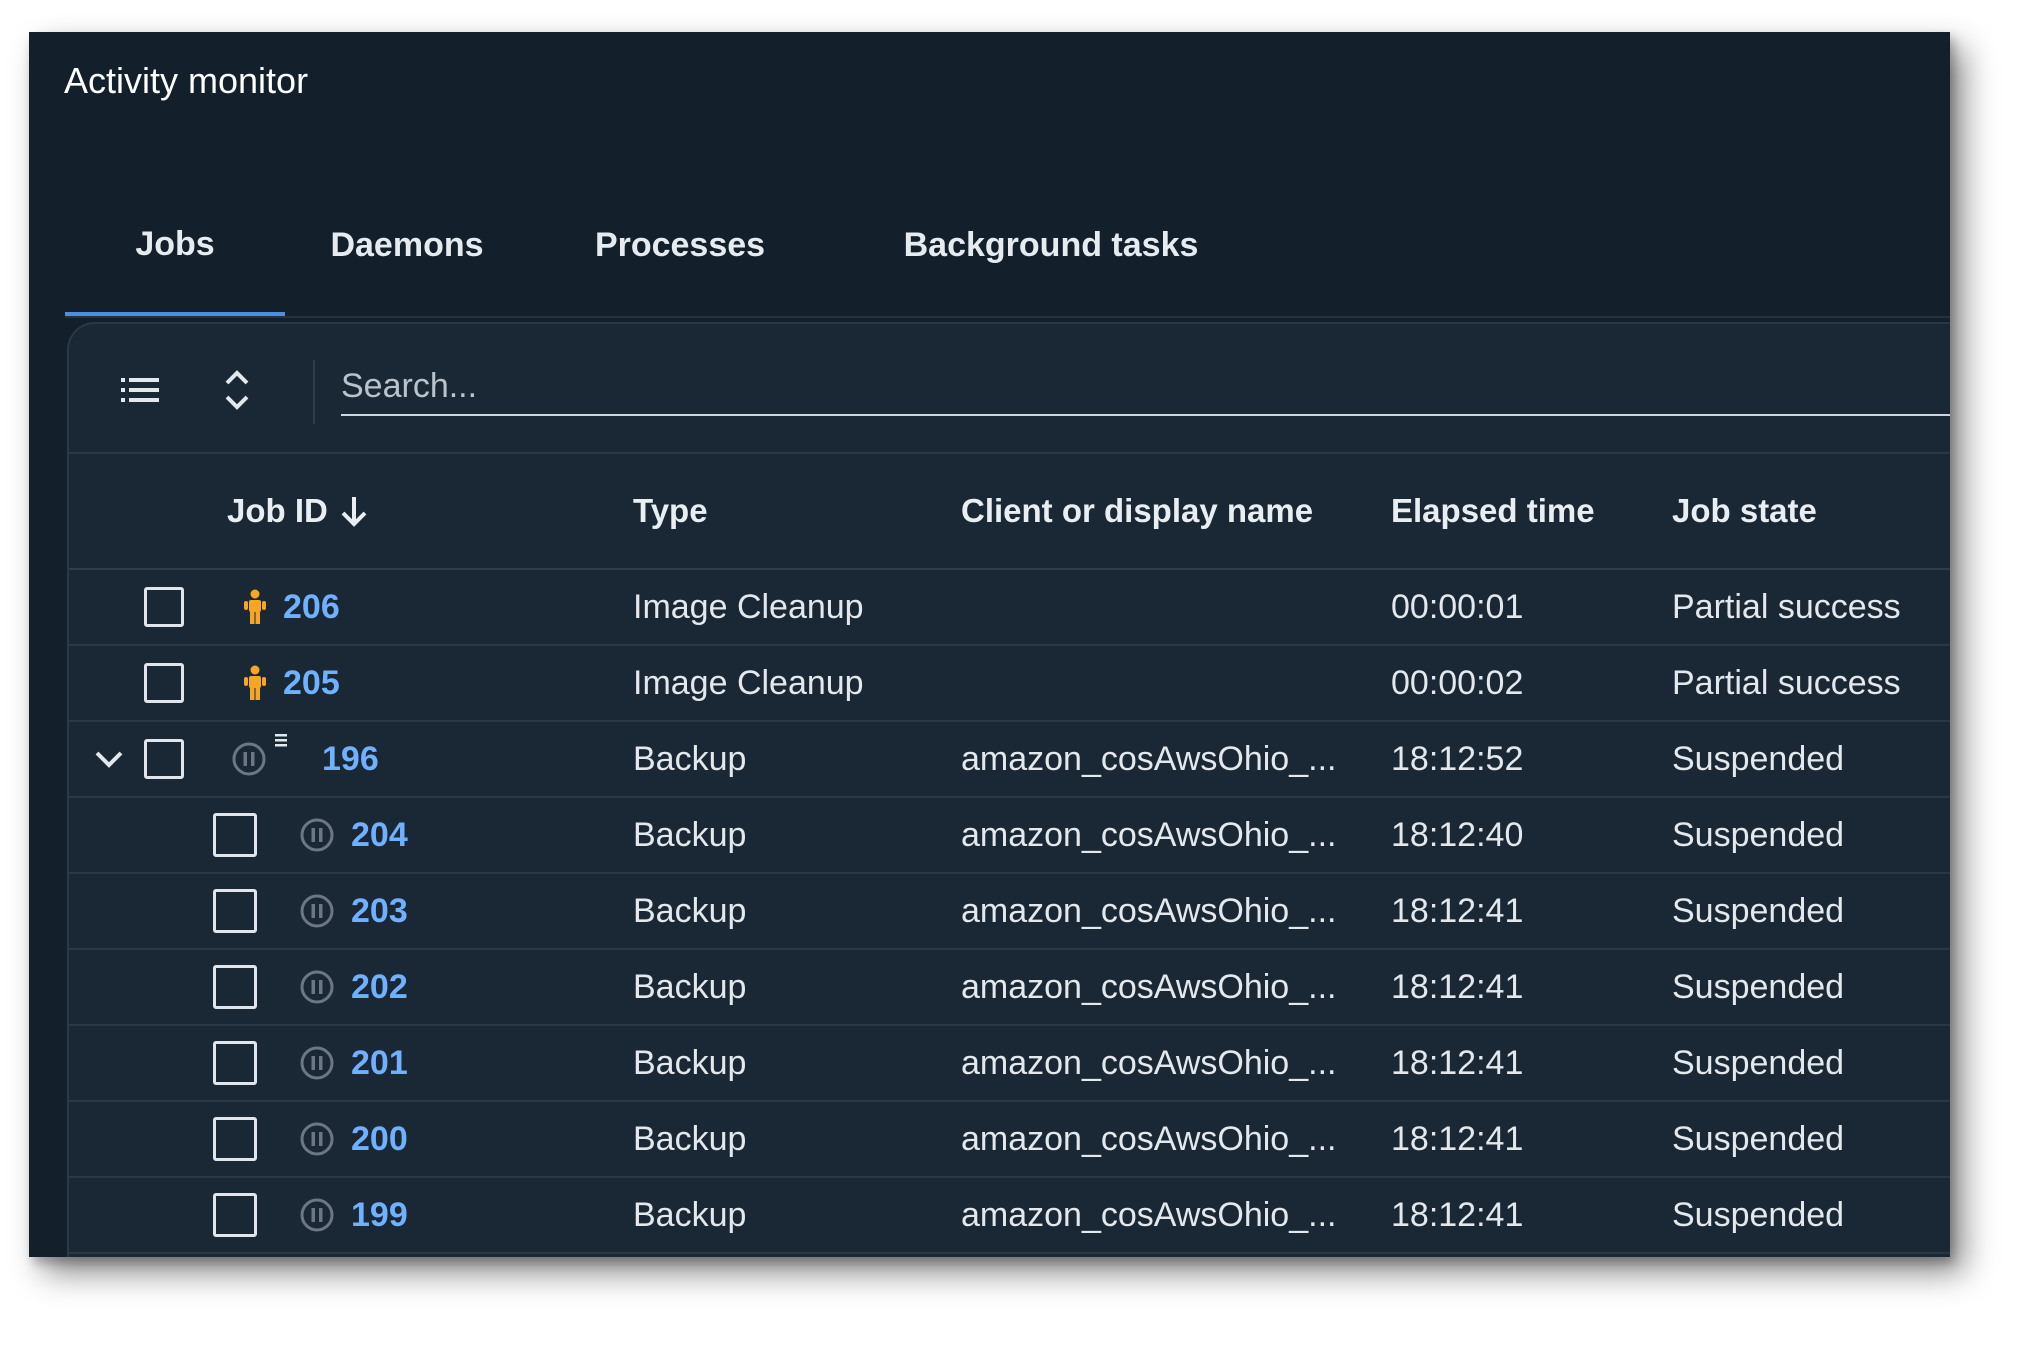 This screenshot has height=1346, width=2038. Describe the element at coordinates (379, 835) in the screenshot. I see `job-id-link: 204` at that location.